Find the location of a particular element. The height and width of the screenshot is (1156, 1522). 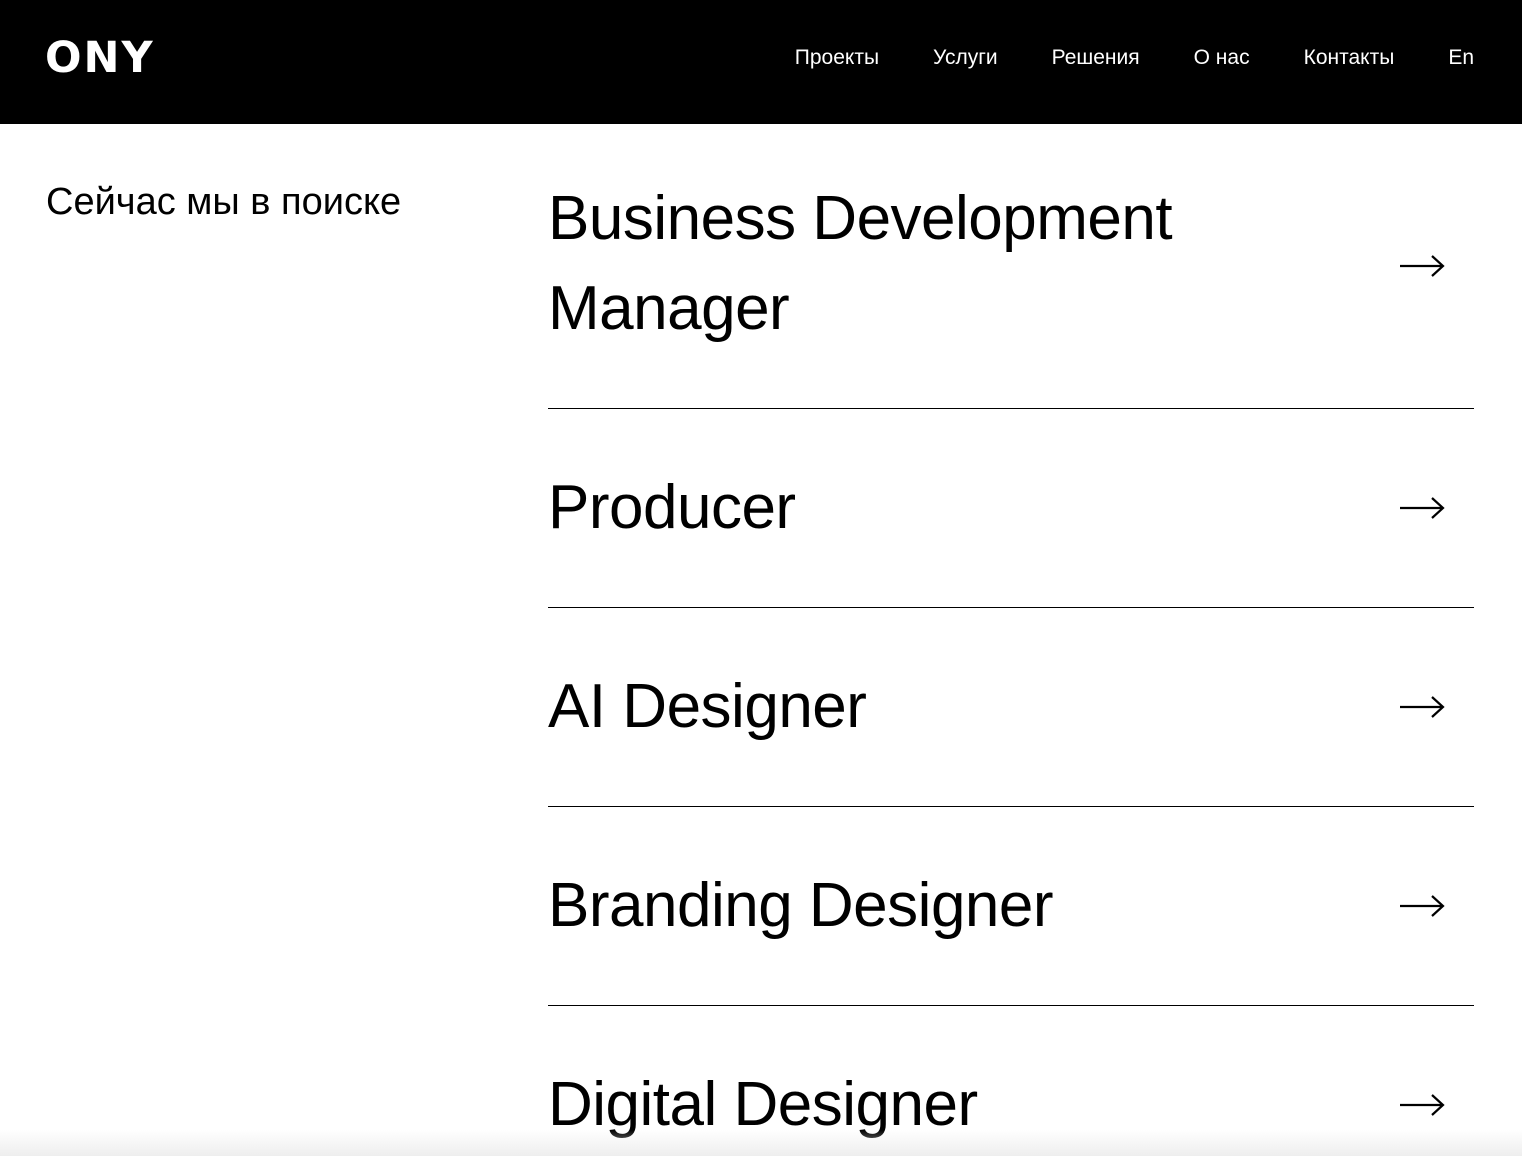

job-item-business-development-manager: Business Development Manager is located at coordinates (1011, 266).